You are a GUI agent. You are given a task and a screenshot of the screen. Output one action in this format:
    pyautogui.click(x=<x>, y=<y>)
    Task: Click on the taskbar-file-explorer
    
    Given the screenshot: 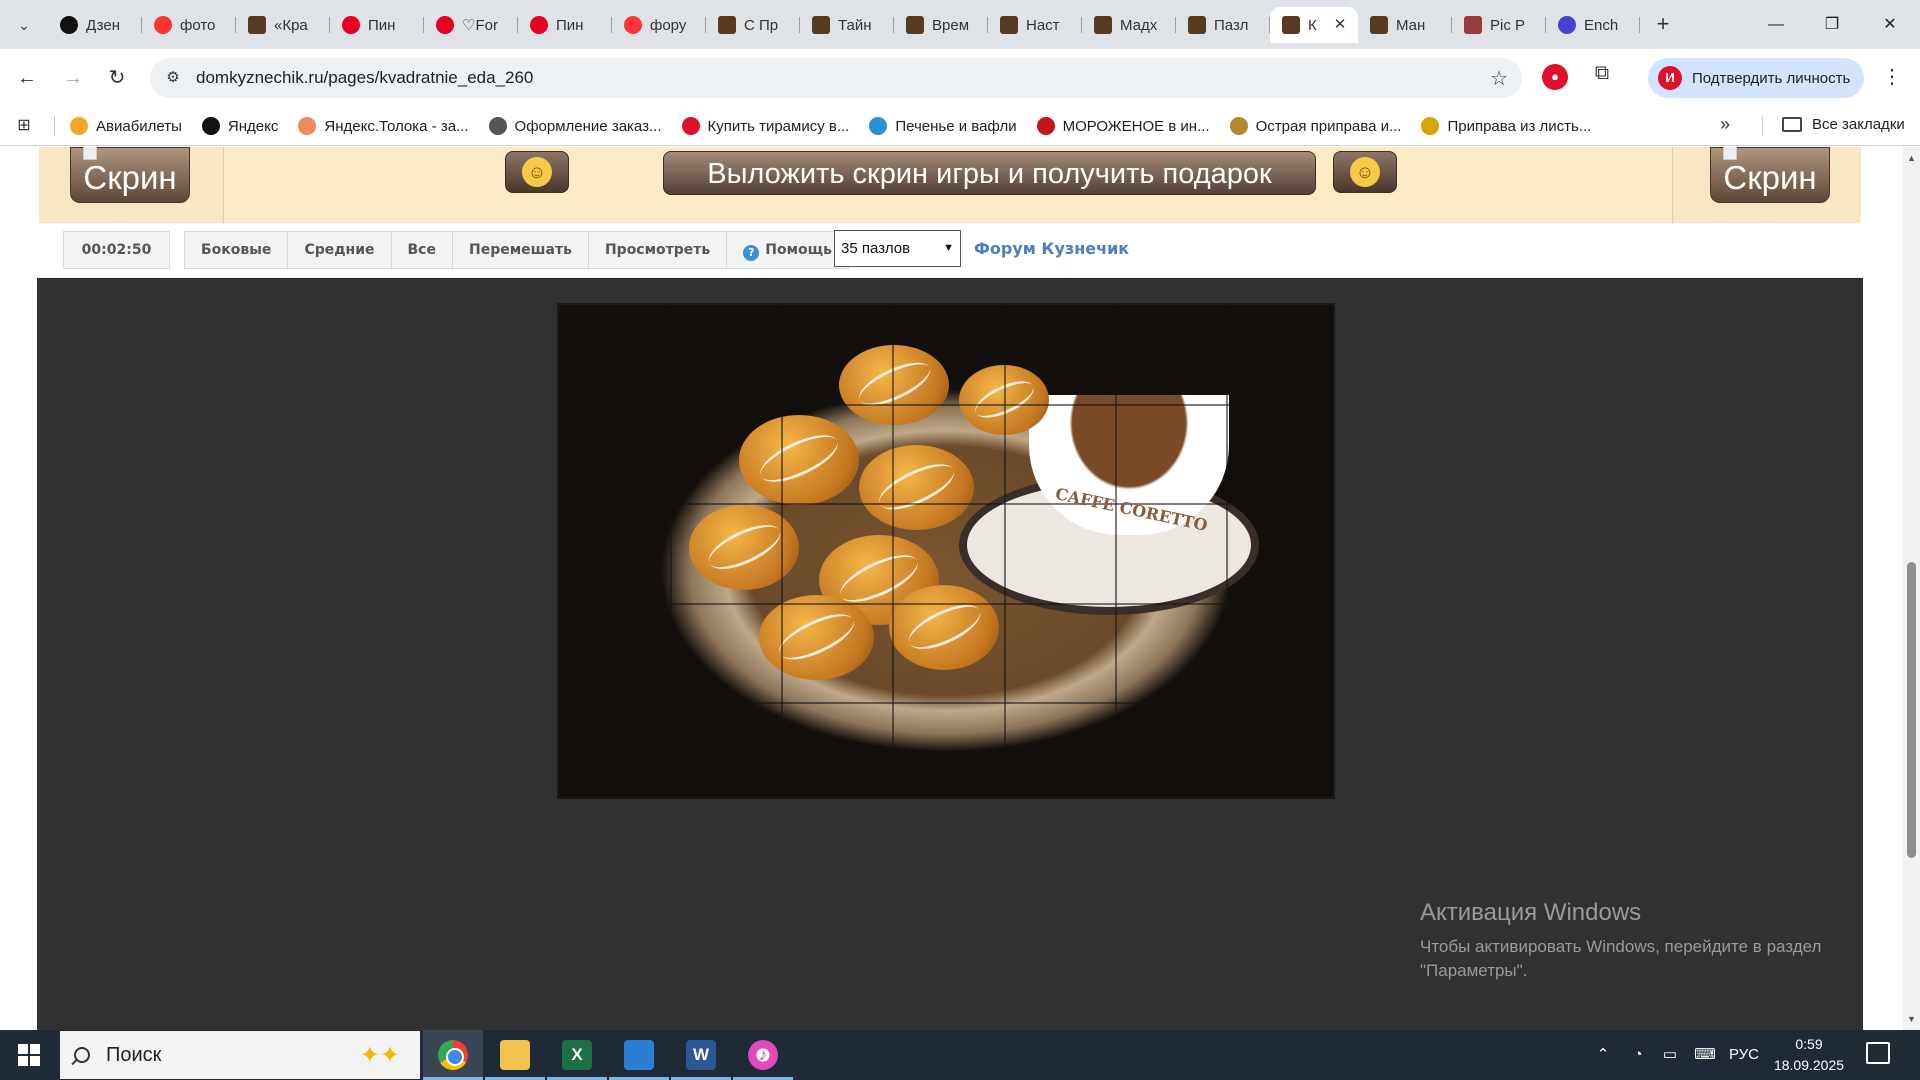 What is the action you would take?
    pyautogui.click(x=515, y=1055)
    